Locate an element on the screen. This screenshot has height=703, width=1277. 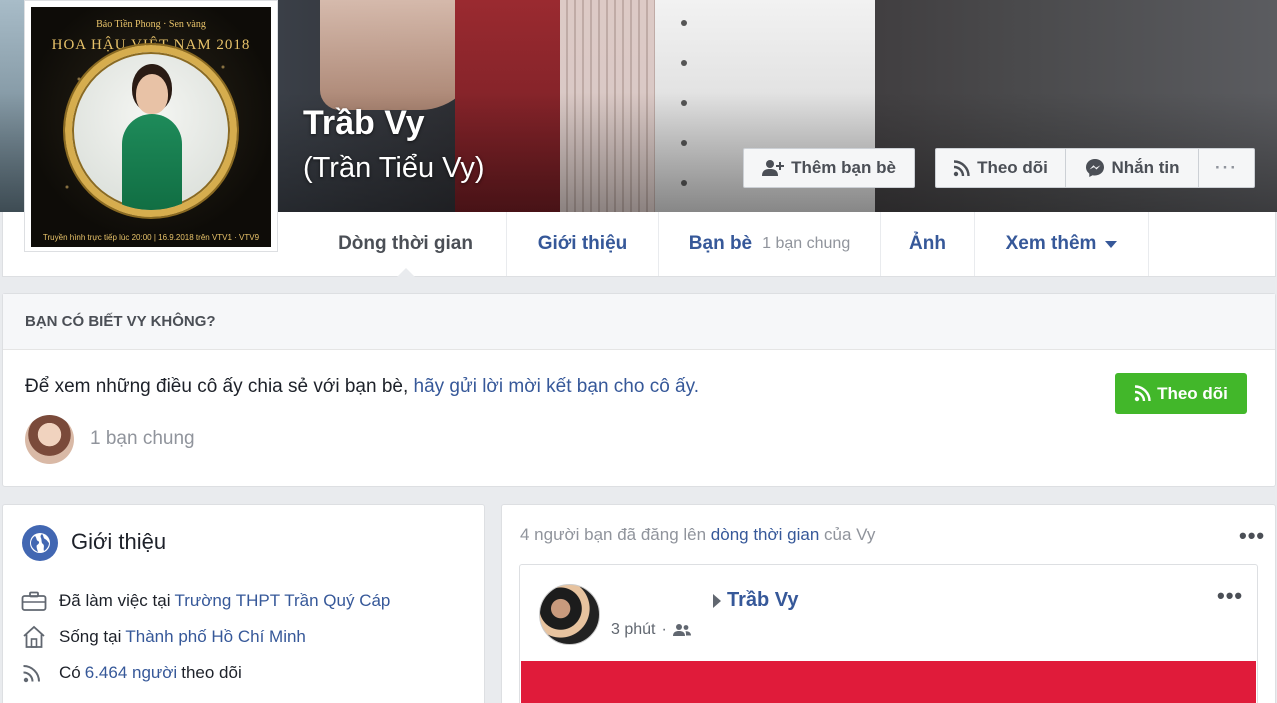
followers-link: 6.464 người is located at coordinates (131, 673).